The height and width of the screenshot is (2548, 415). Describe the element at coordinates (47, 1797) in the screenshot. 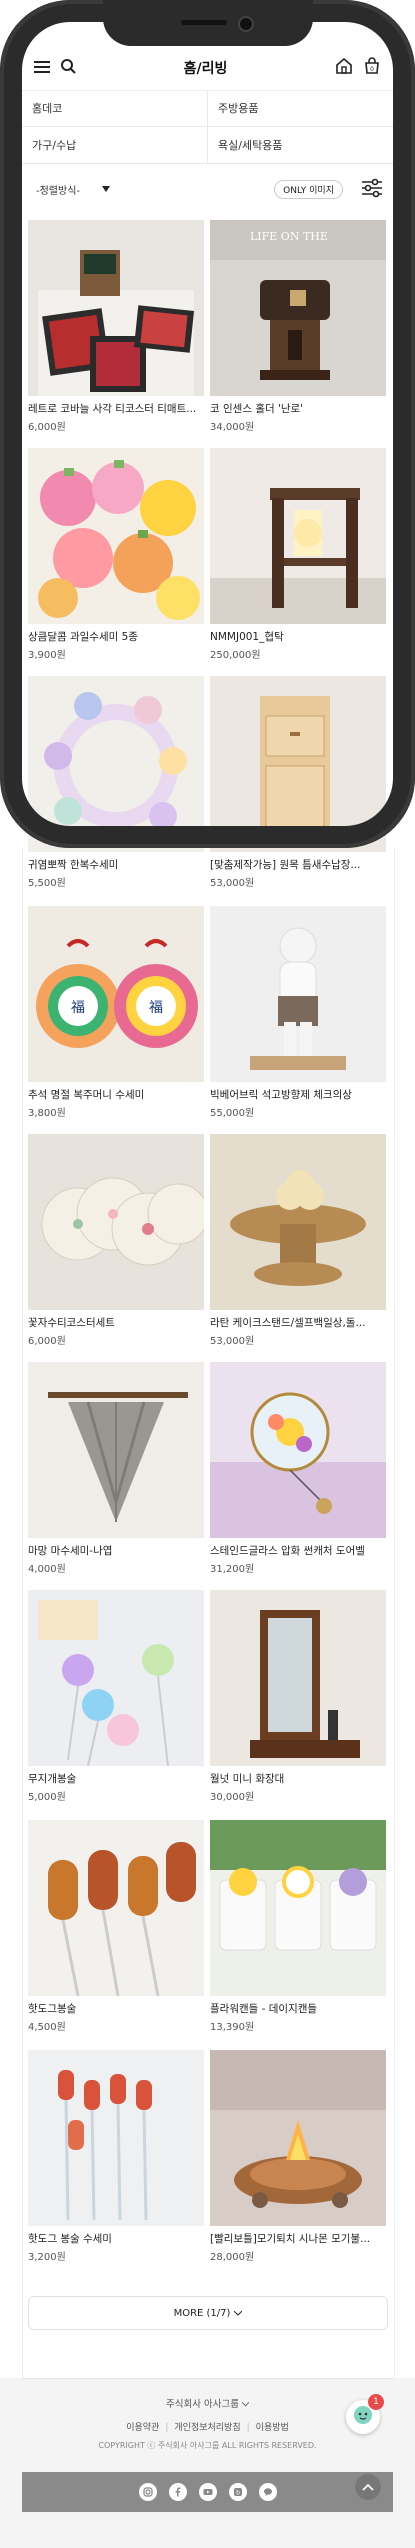

I see `product-price: 5,000원` at that location.